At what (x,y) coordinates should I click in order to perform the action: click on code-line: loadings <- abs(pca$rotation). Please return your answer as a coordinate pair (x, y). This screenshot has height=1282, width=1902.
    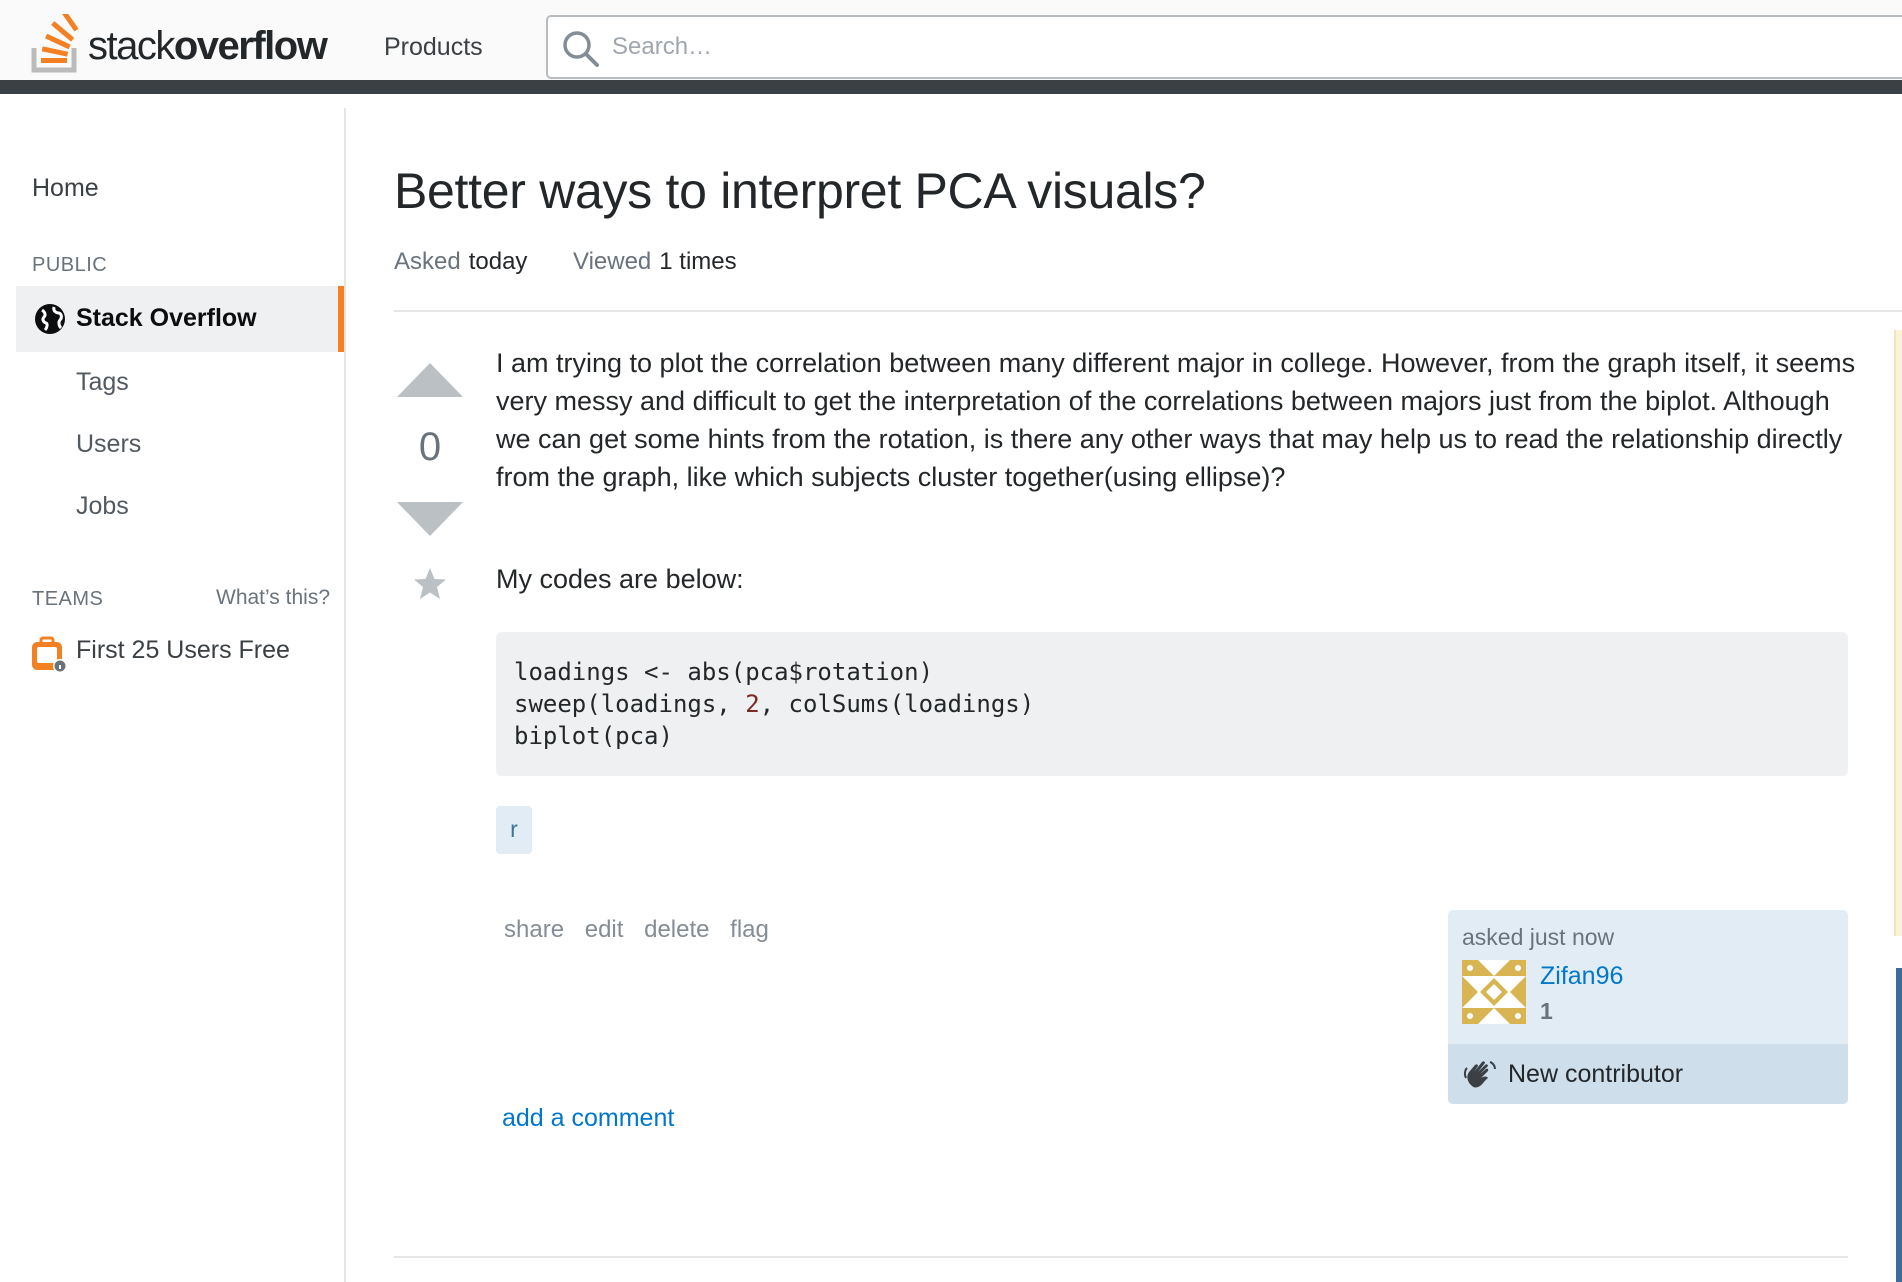
    Looking at the image, I should click on (724, 672).